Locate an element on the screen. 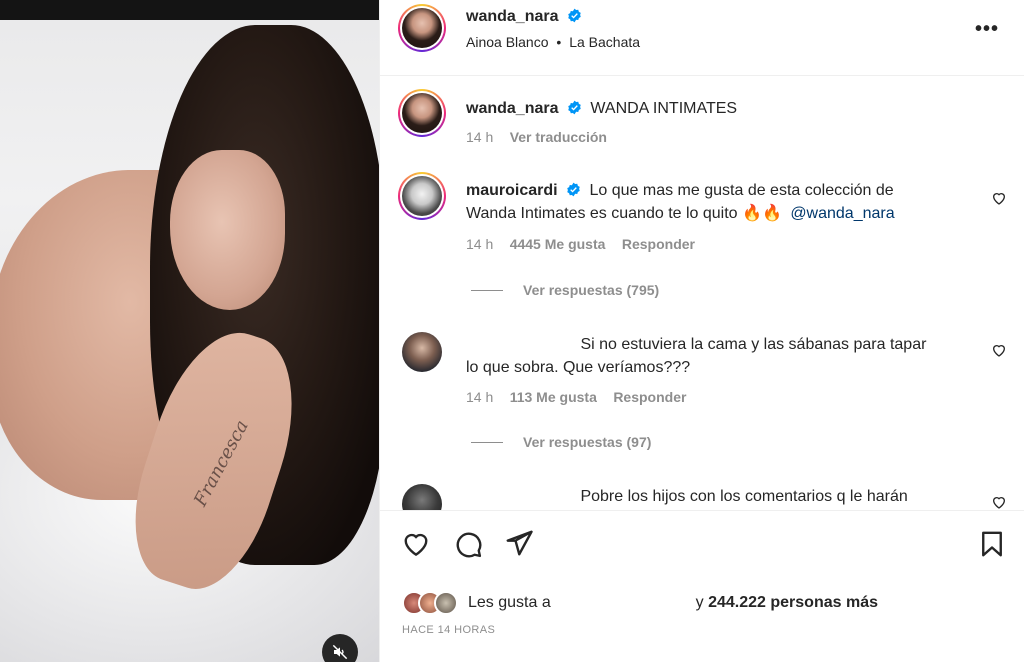 Image resolution: width=1024 pixels, height=662 pixels. header-username: wanda_nara is located at coordinates (512, 16).